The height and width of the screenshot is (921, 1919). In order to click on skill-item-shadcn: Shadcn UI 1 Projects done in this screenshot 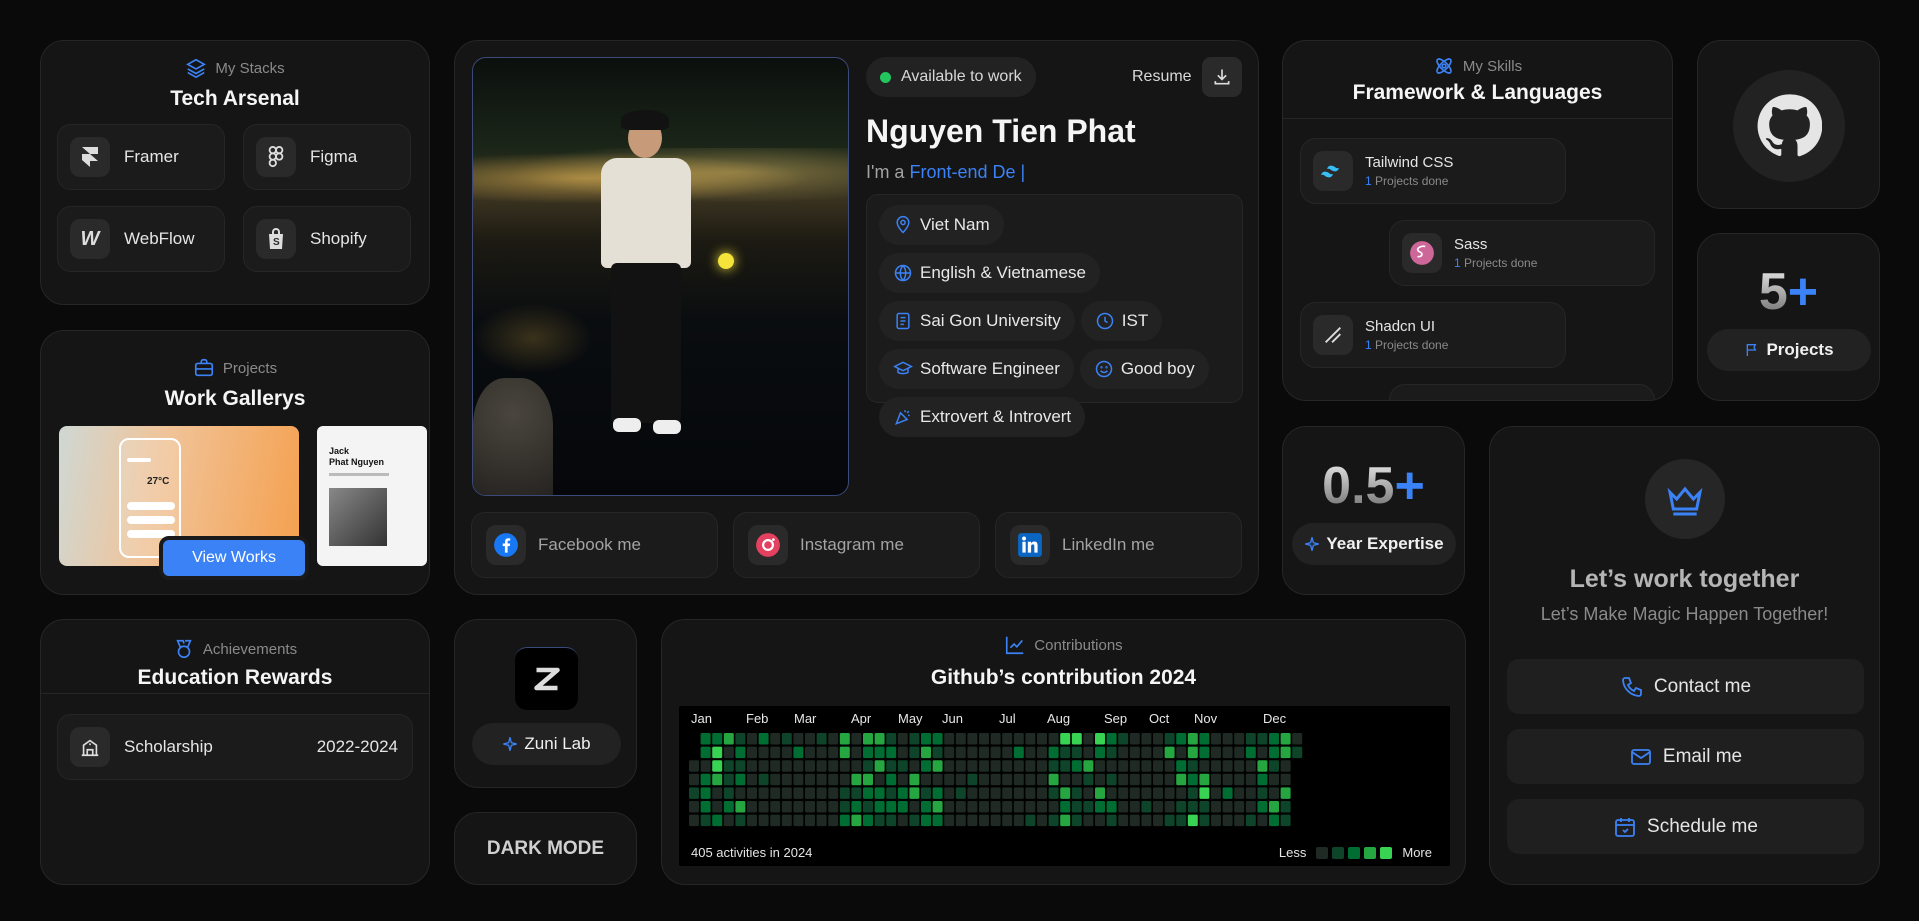, I will do `click(1433, 335)`.